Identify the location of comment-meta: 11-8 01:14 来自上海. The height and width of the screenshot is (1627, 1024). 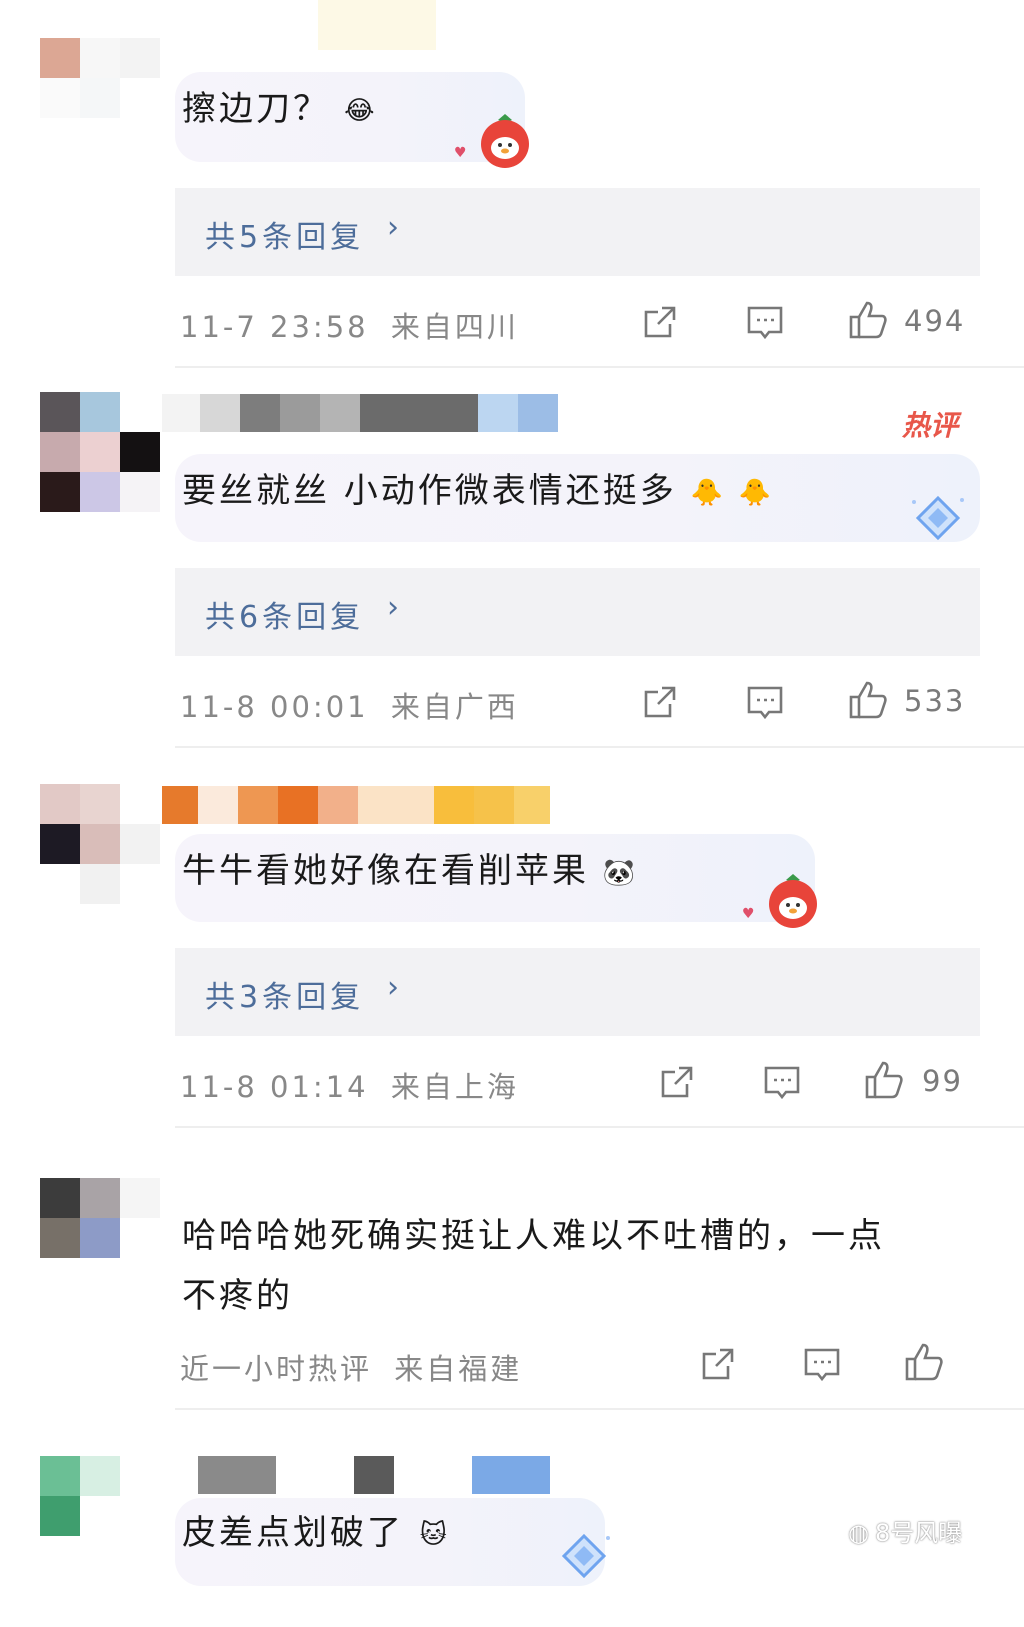
(349, 1085).